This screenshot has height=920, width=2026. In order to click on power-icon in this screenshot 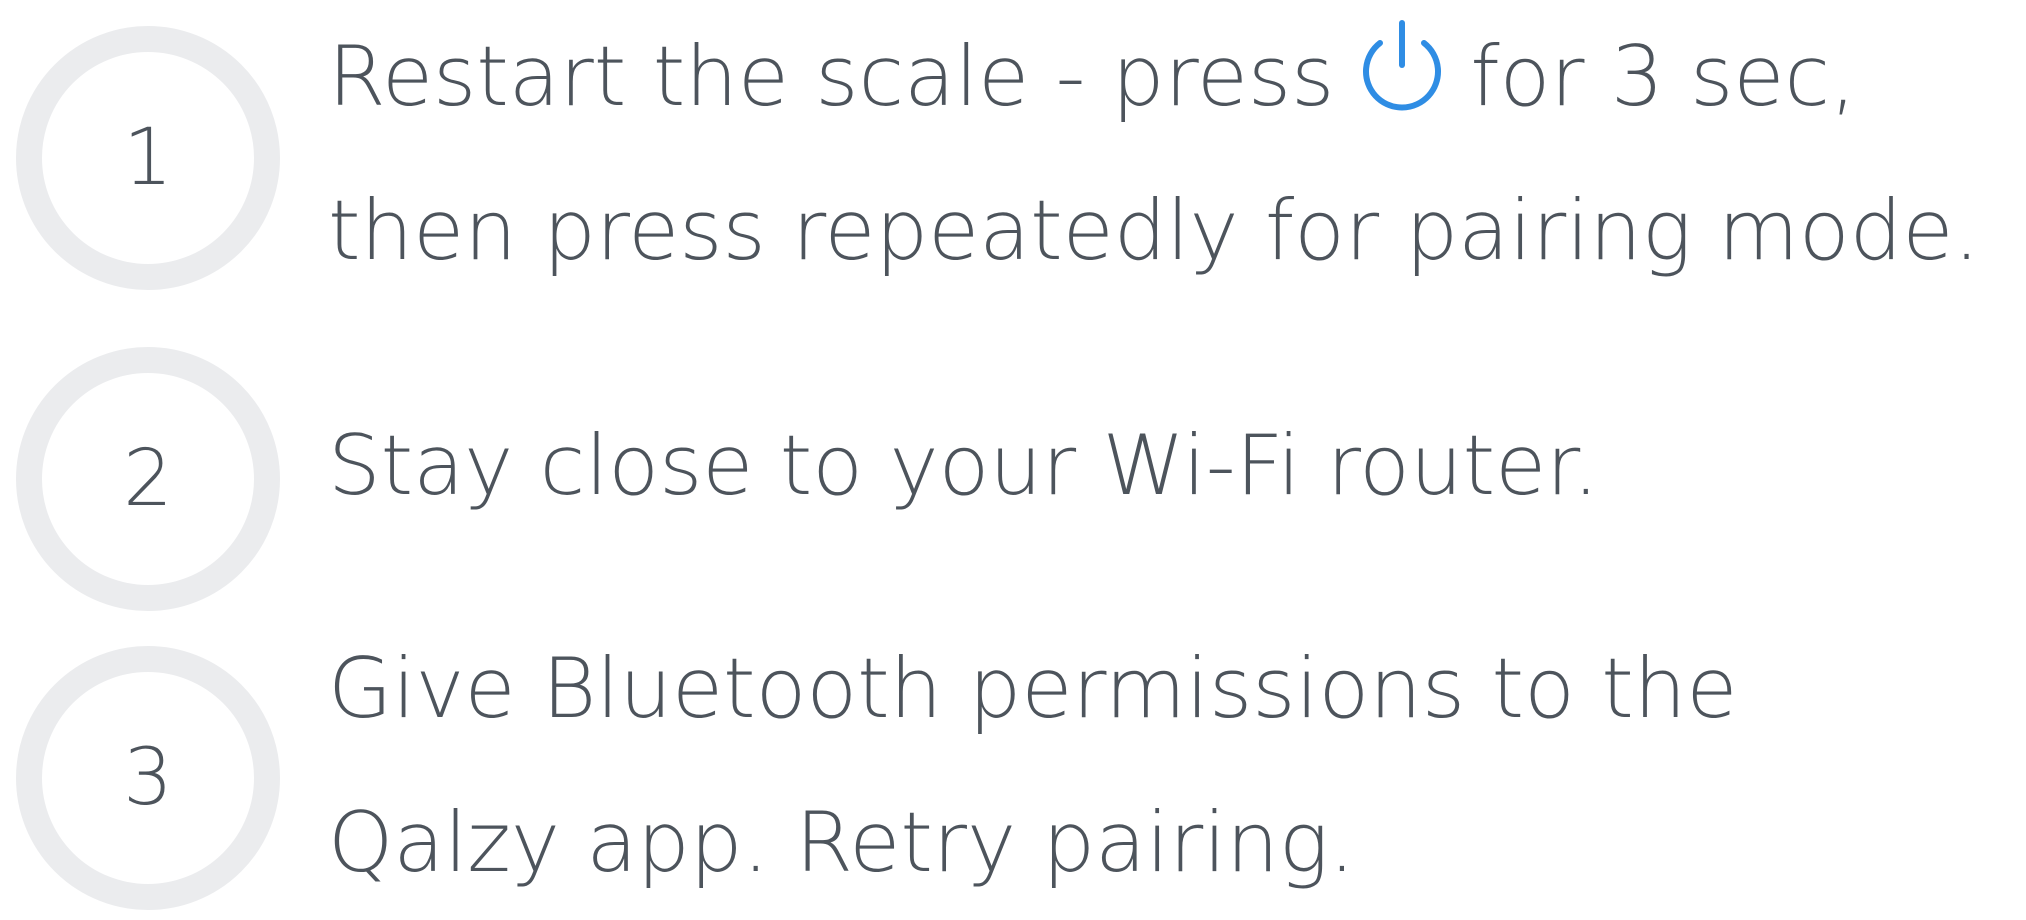, I will do `click(1402, 65)`.